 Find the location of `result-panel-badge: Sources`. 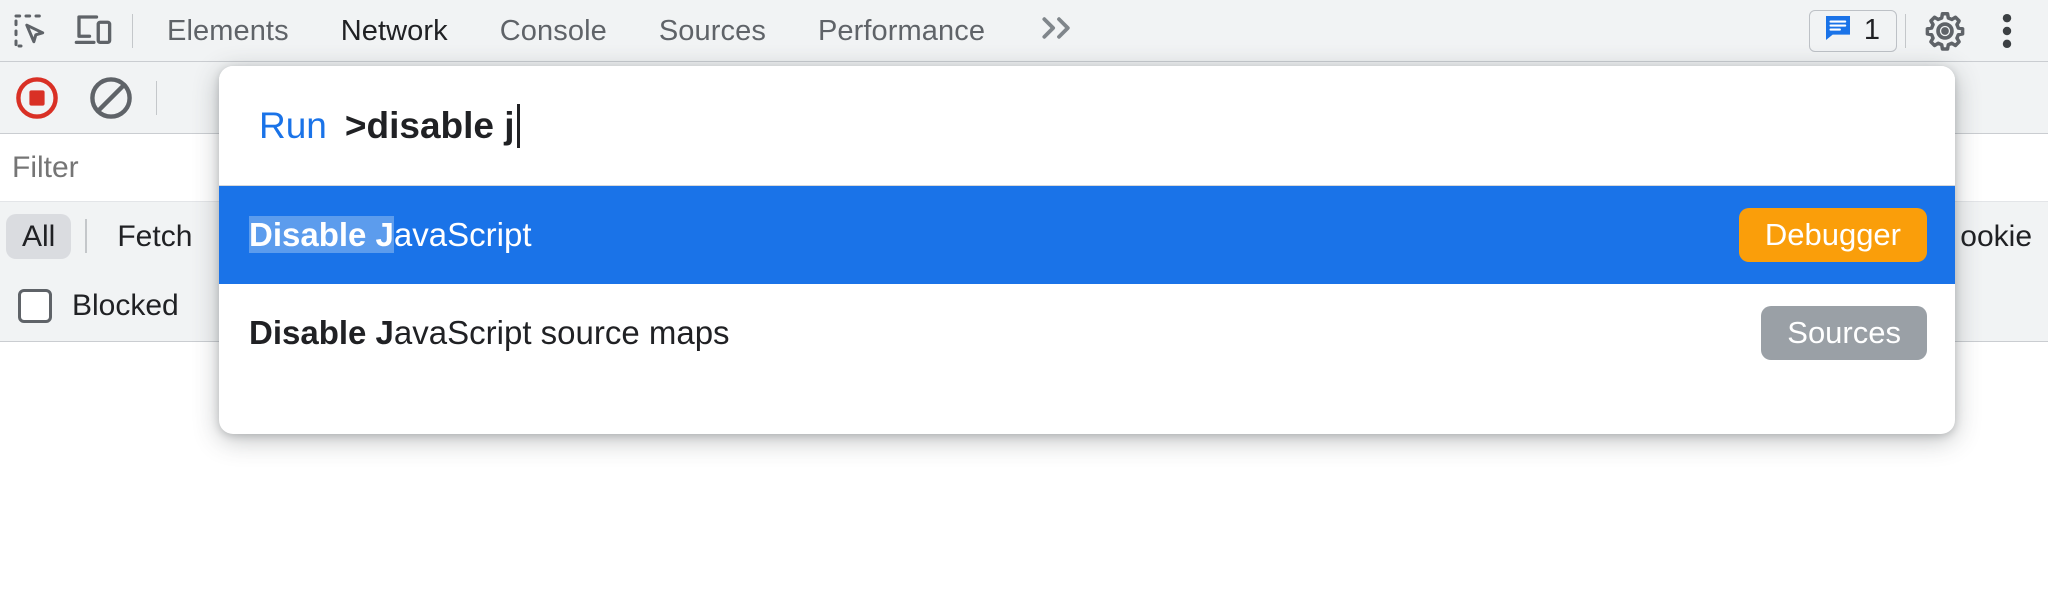

result-panel-badge: Sources is located at coordinates (1844, 333).